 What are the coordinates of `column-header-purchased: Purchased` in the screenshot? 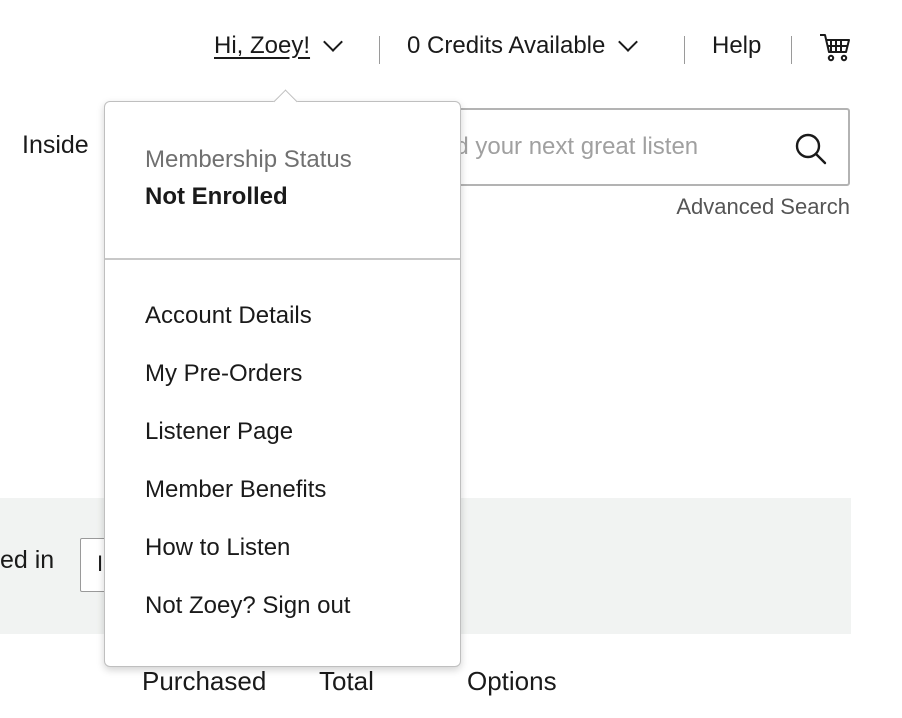 It's located at (204, 681).